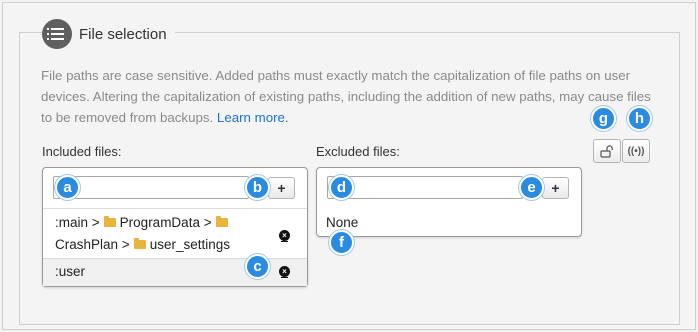 The width and height of the screenshot is (698, 332). Describe the element at coordinates (143, 222) in the screenshot. I see `included-path-main-line1: :main > ProgramData >` at that location.